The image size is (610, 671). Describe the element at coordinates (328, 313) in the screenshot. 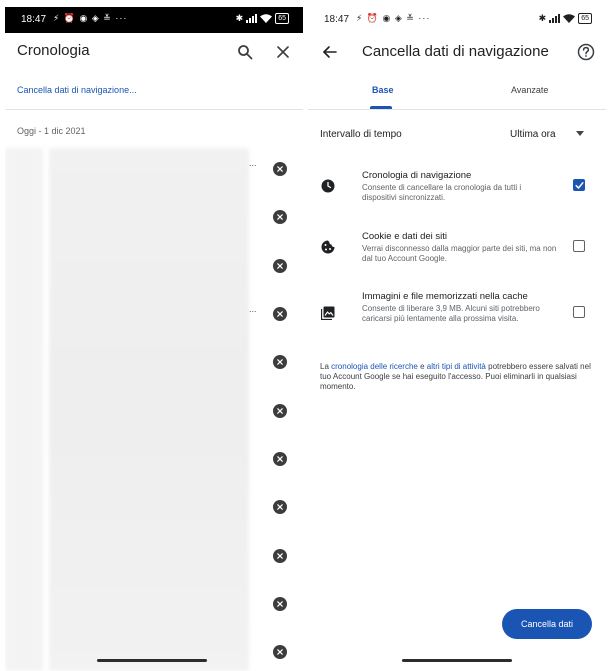

I see `image-icon` at that location.